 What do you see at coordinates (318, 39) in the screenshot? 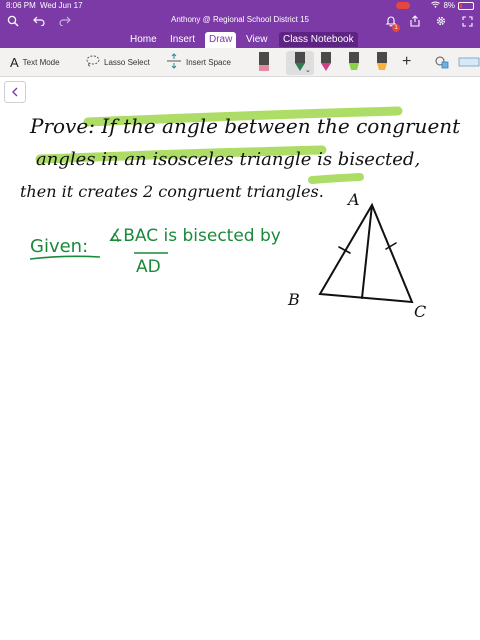
I see `tab-class-notebook: Class Notebook` at bounding box center [318, 39].